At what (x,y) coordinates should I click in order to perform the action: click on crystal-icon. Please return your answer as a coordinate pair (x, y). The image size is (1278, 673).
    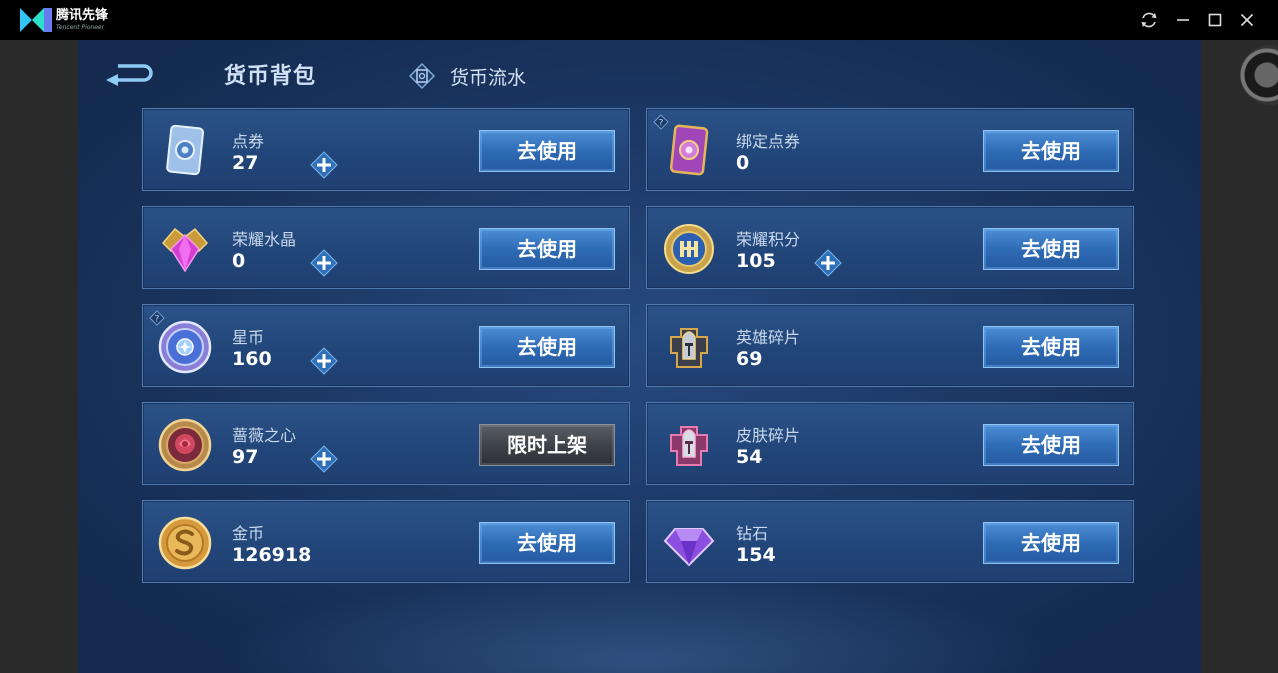
    Looking at the image, I should click on (185, 250).